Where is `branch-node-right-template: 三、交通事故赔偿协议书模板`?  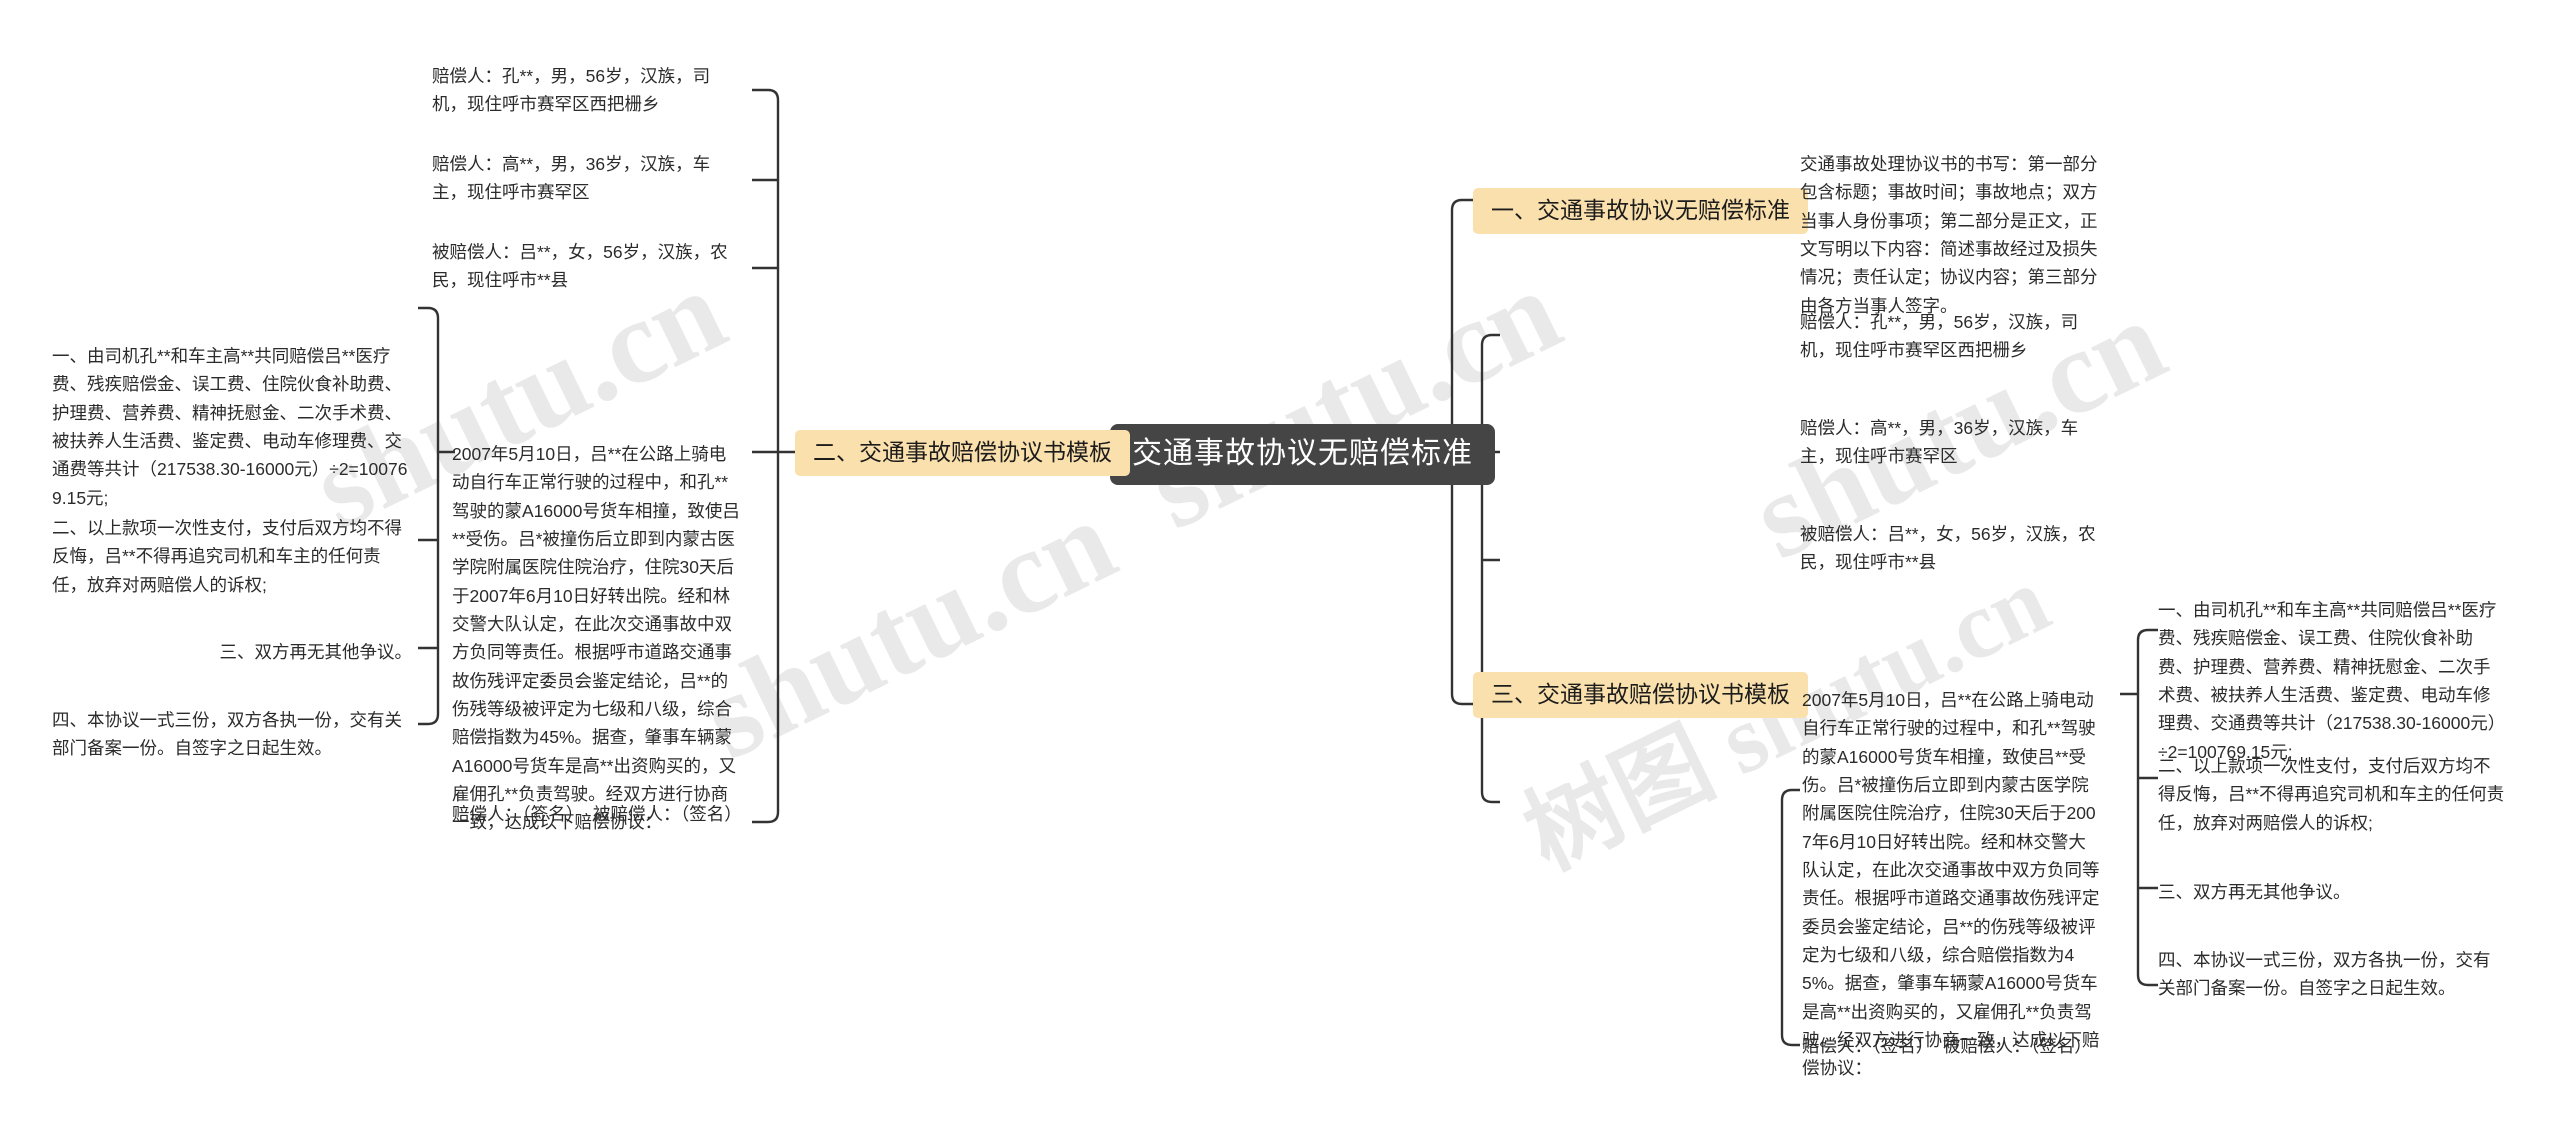
branch-node-right-template: 三、交通事故赔偿协议书模板 is located at coordinates (1640, 695).